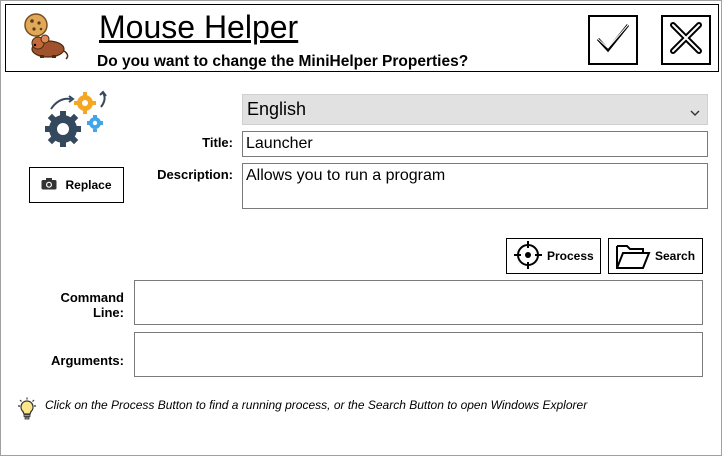 This screenshot has width=722, height=456. I want to click on process-button-label: Process, so click(570, 256).